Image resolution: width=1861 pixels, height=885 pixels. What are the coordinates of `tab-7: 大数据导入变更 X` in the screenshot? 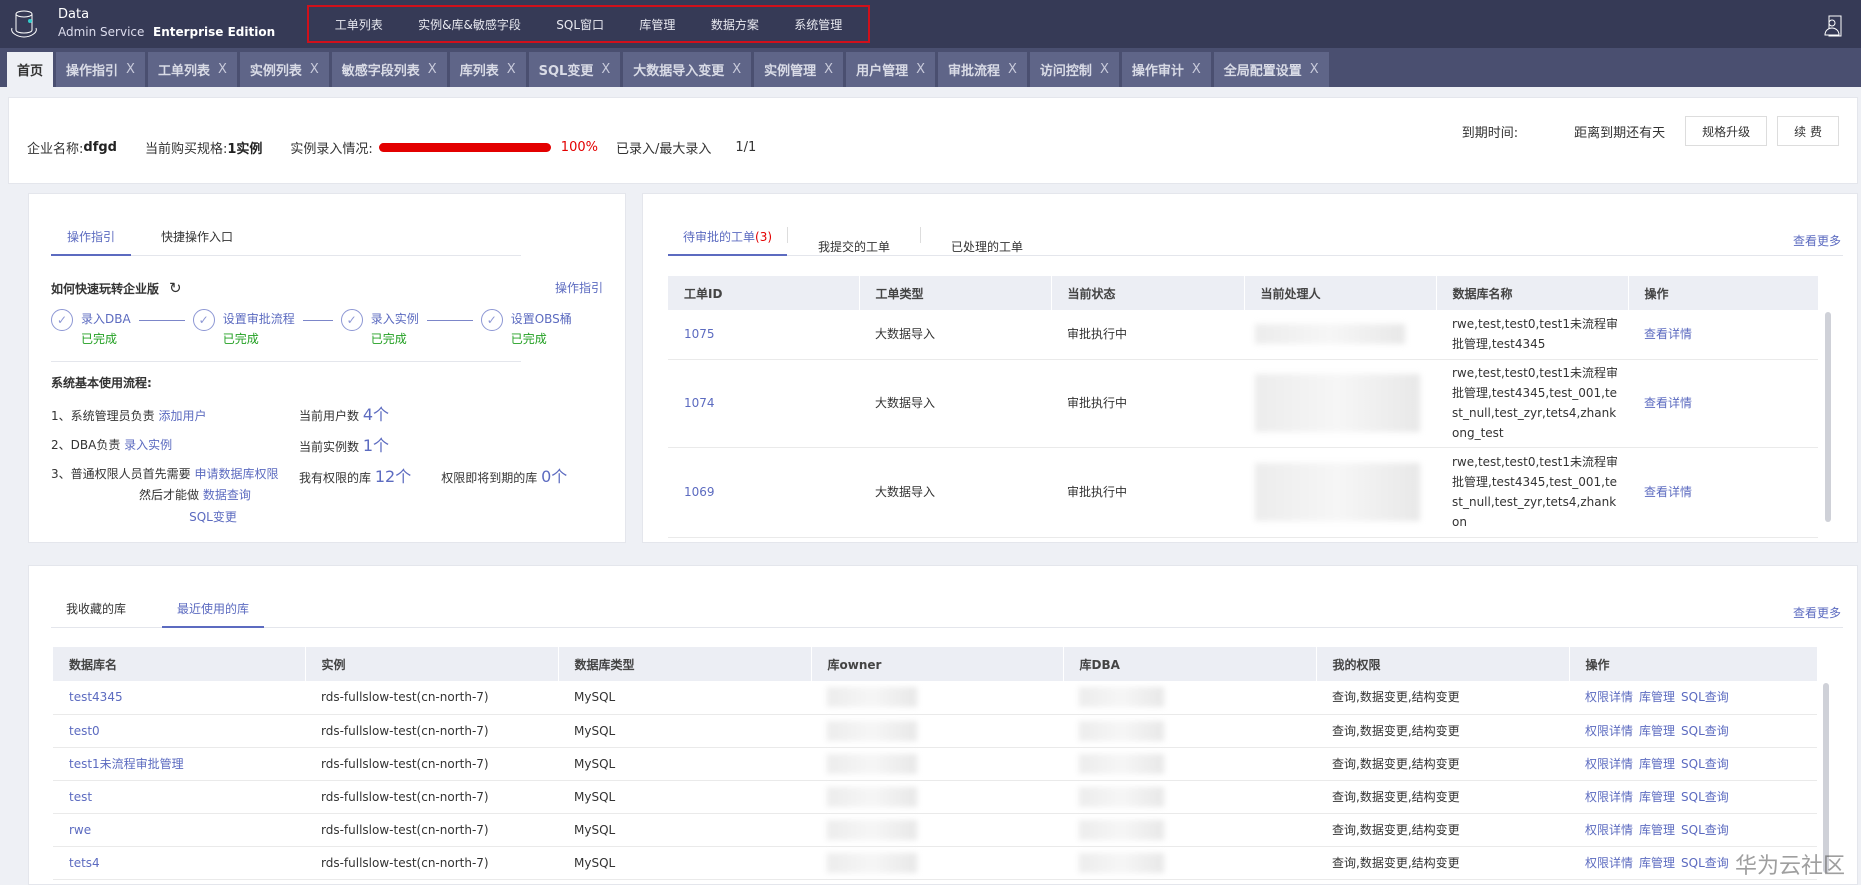 It's located at (687, 69).